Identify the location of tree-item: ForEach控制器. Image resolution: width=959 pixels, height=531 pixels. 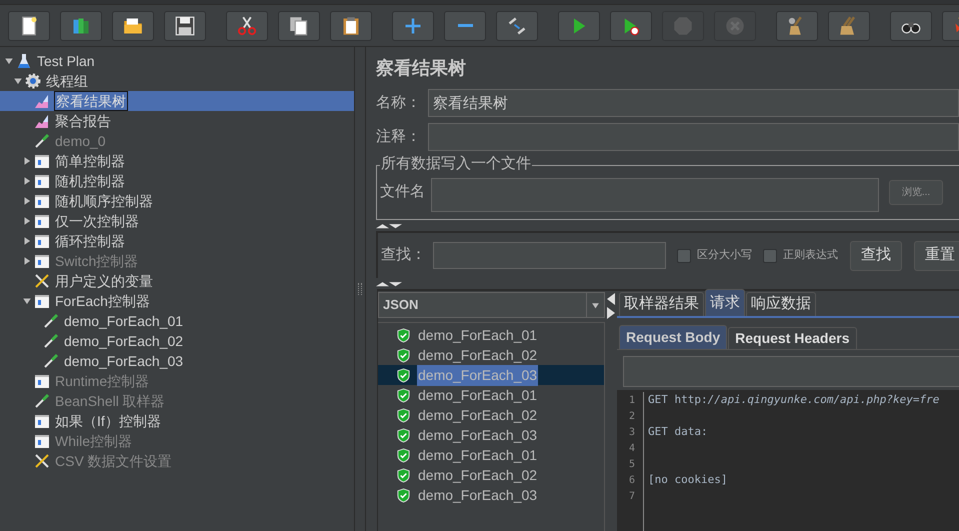
(102, 301).